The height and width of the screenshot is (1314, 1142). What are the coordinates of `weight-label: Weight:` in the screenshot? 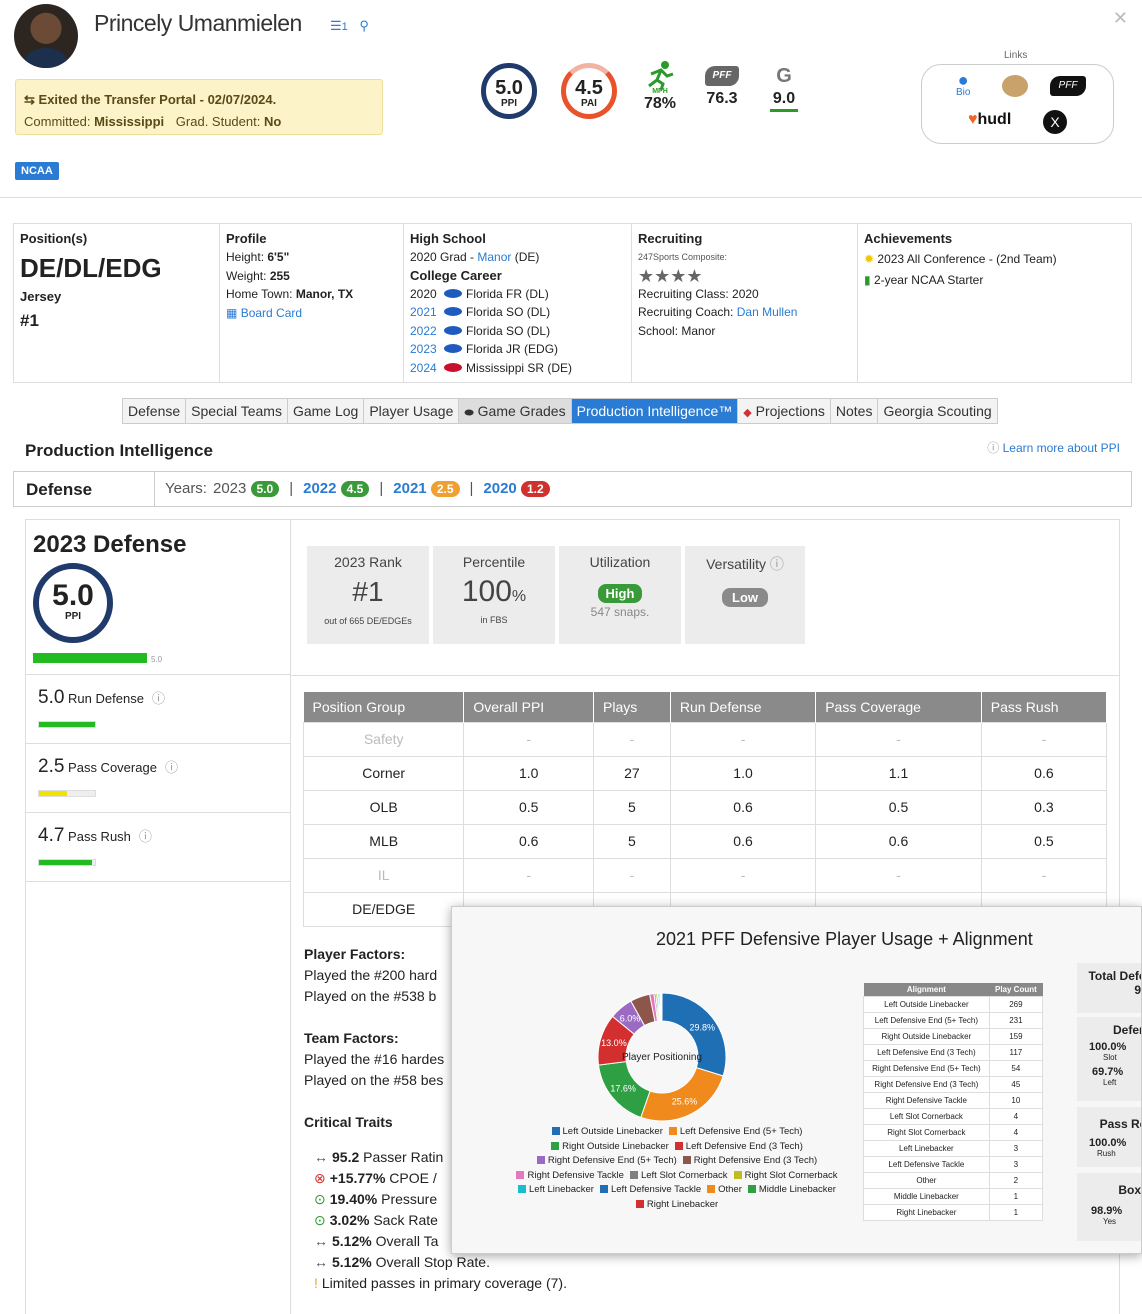 It's located at (246, 275).